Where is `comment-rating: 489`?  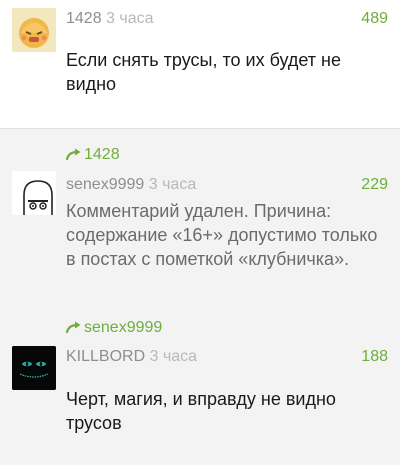
comment-rating: 489 is located at coordinates (374, 18).